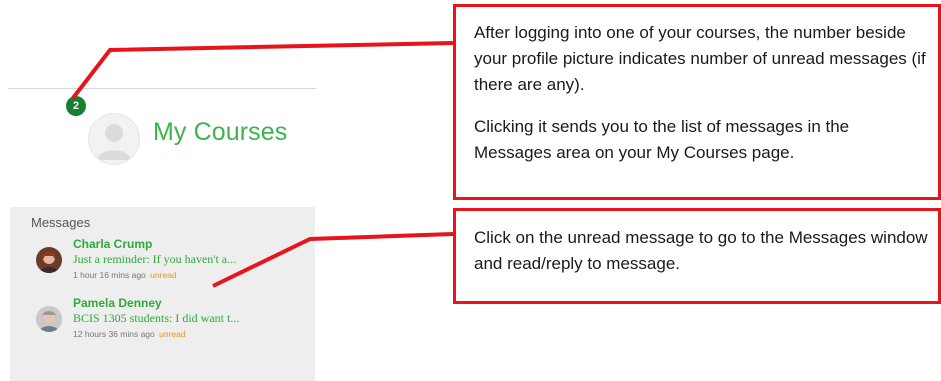  Describe the element at coordinates (76, 106) in the screenshot. I see `unread-count-badge: 2` at that location.